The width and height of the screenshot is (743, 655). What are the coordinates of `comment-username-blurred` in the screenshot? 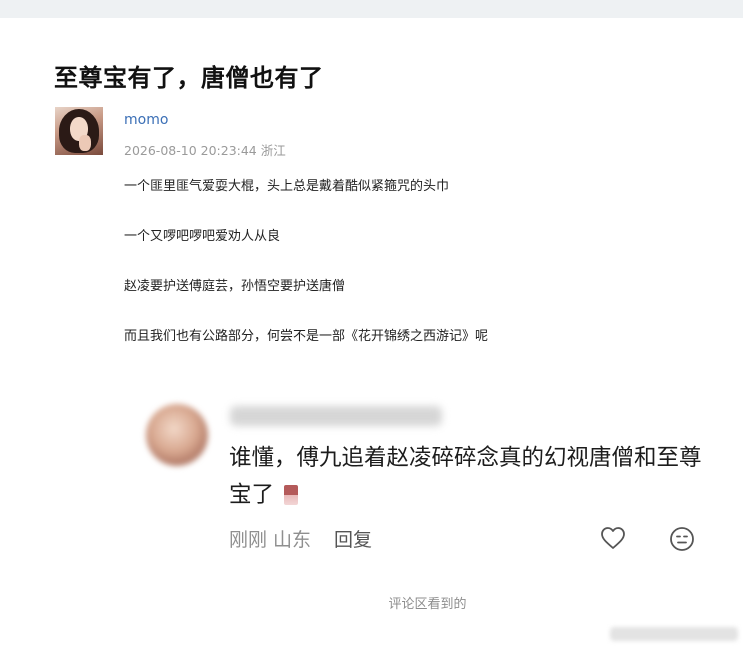 It's located at (336, 416).